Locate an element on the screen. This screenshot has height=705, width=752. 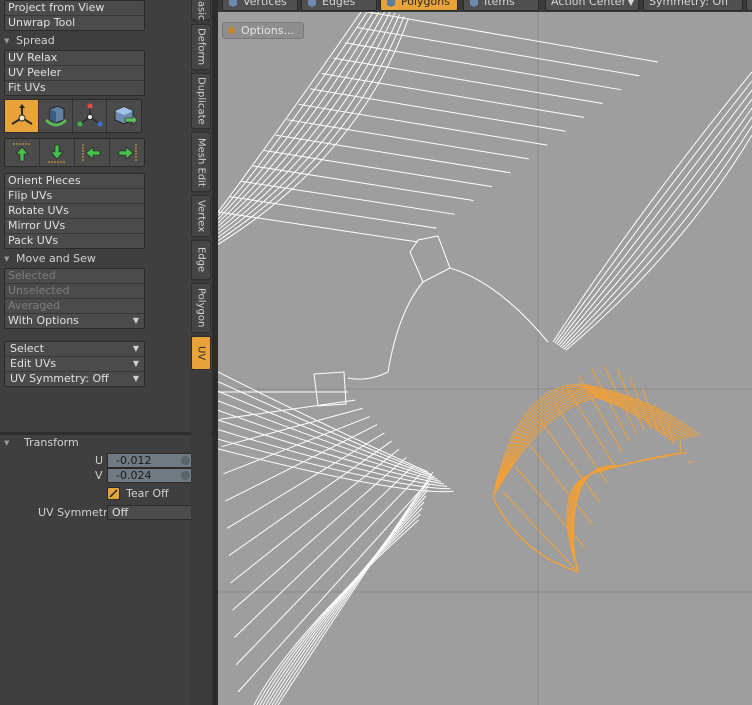
tab-duplicate: Duplicate is located at coordinates (201, 101).